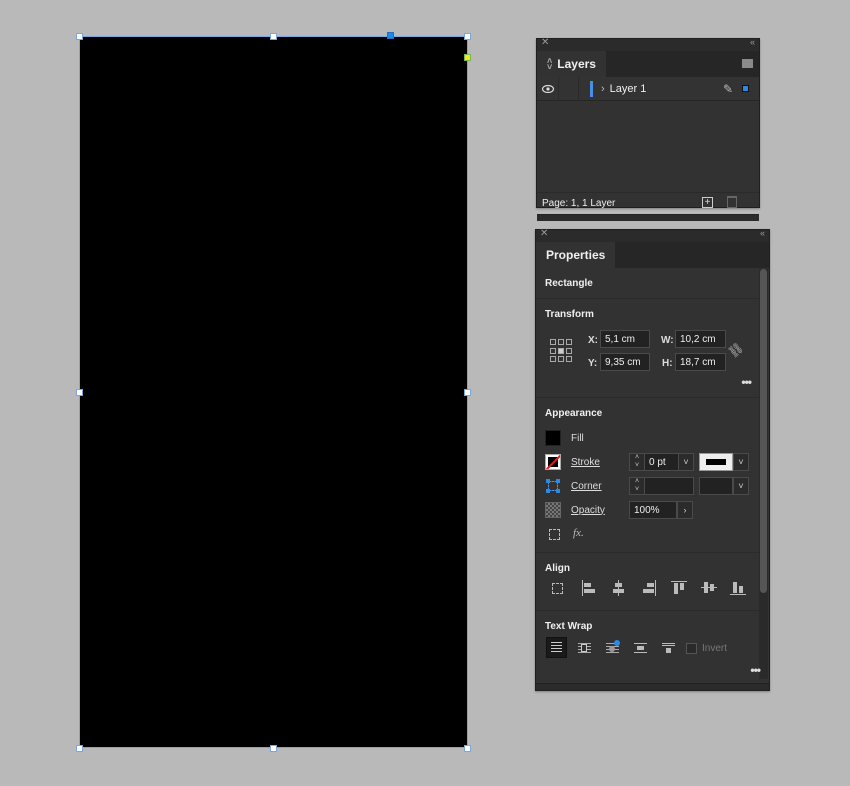  Describe the element at coordinates (593, 340) in the screenshot. I see `x-label: X:` at that location.